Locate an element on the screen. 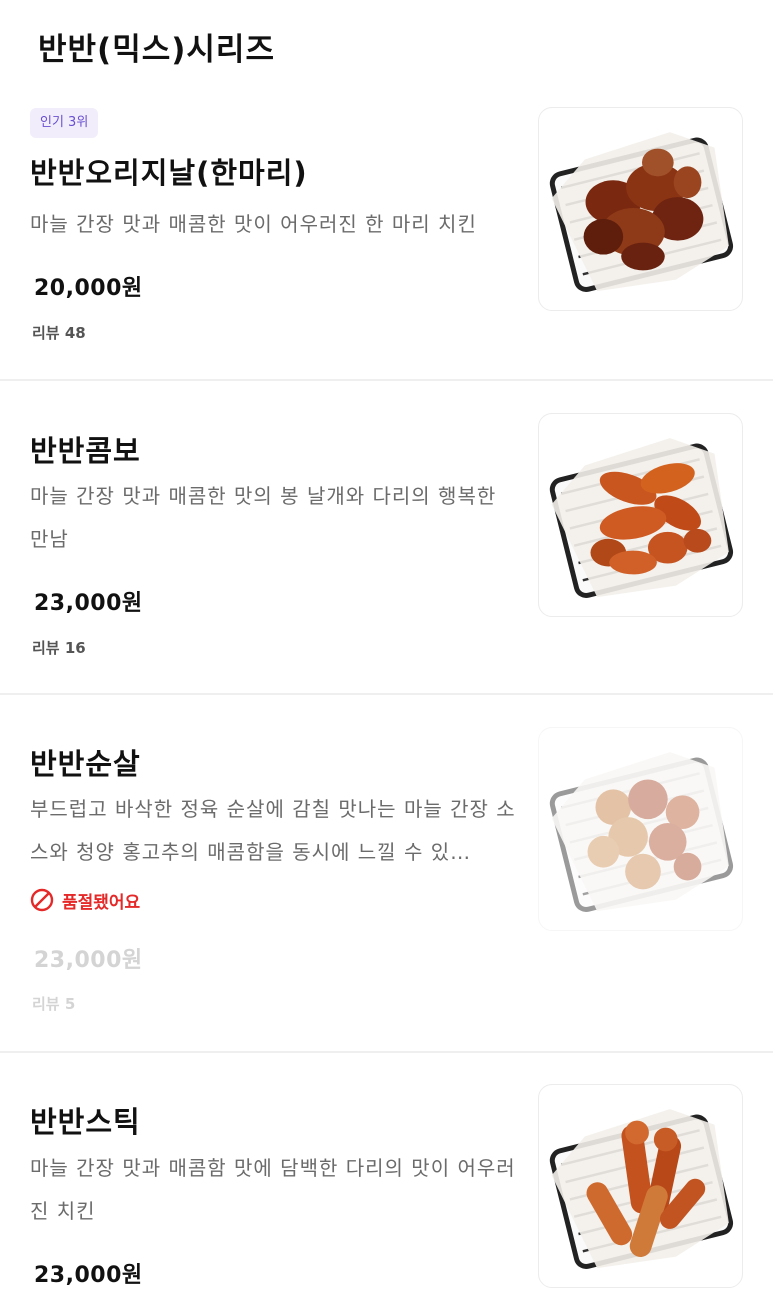 The height and width of the screenshot is (1293, 773). item-description: 마늘 간장 맛과 매콤한 맛의 봉 날개와 다리의 행복한 만남 is located at coordinates (263, 517).